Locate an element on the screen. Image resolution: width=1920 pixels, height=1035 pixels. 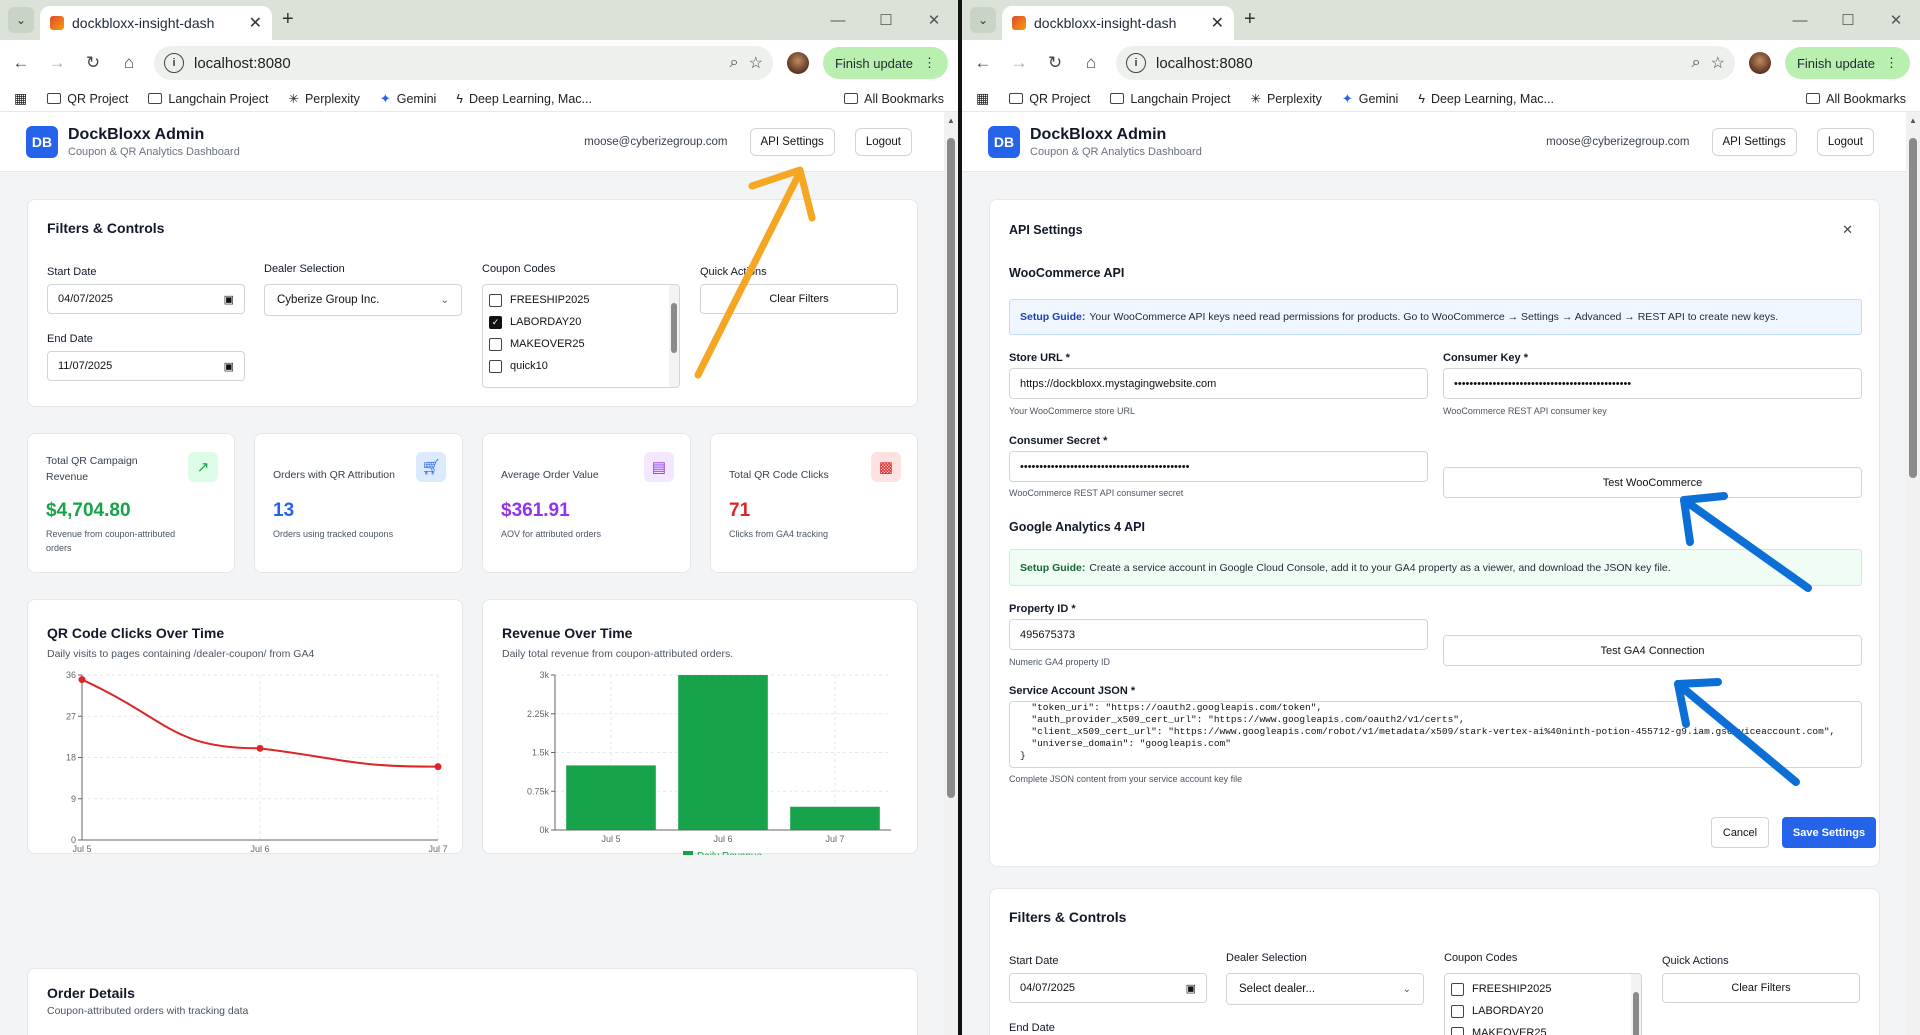
coupon-option: LABORDAY20 is located at coordinates (1543, 1011).